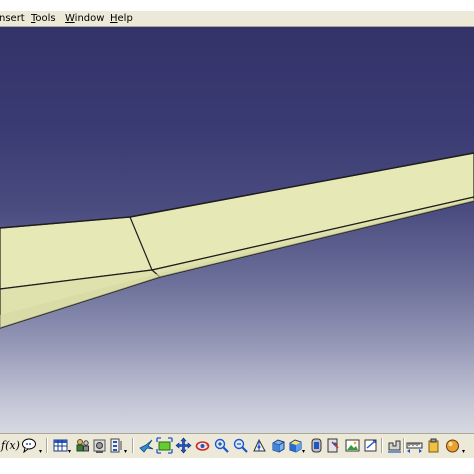 This screenshot has width=474, height=474. What do you see at coordinates (164, 445) in the screenshot?
I see `fit-all-icon` at bounding box center [164, 445].